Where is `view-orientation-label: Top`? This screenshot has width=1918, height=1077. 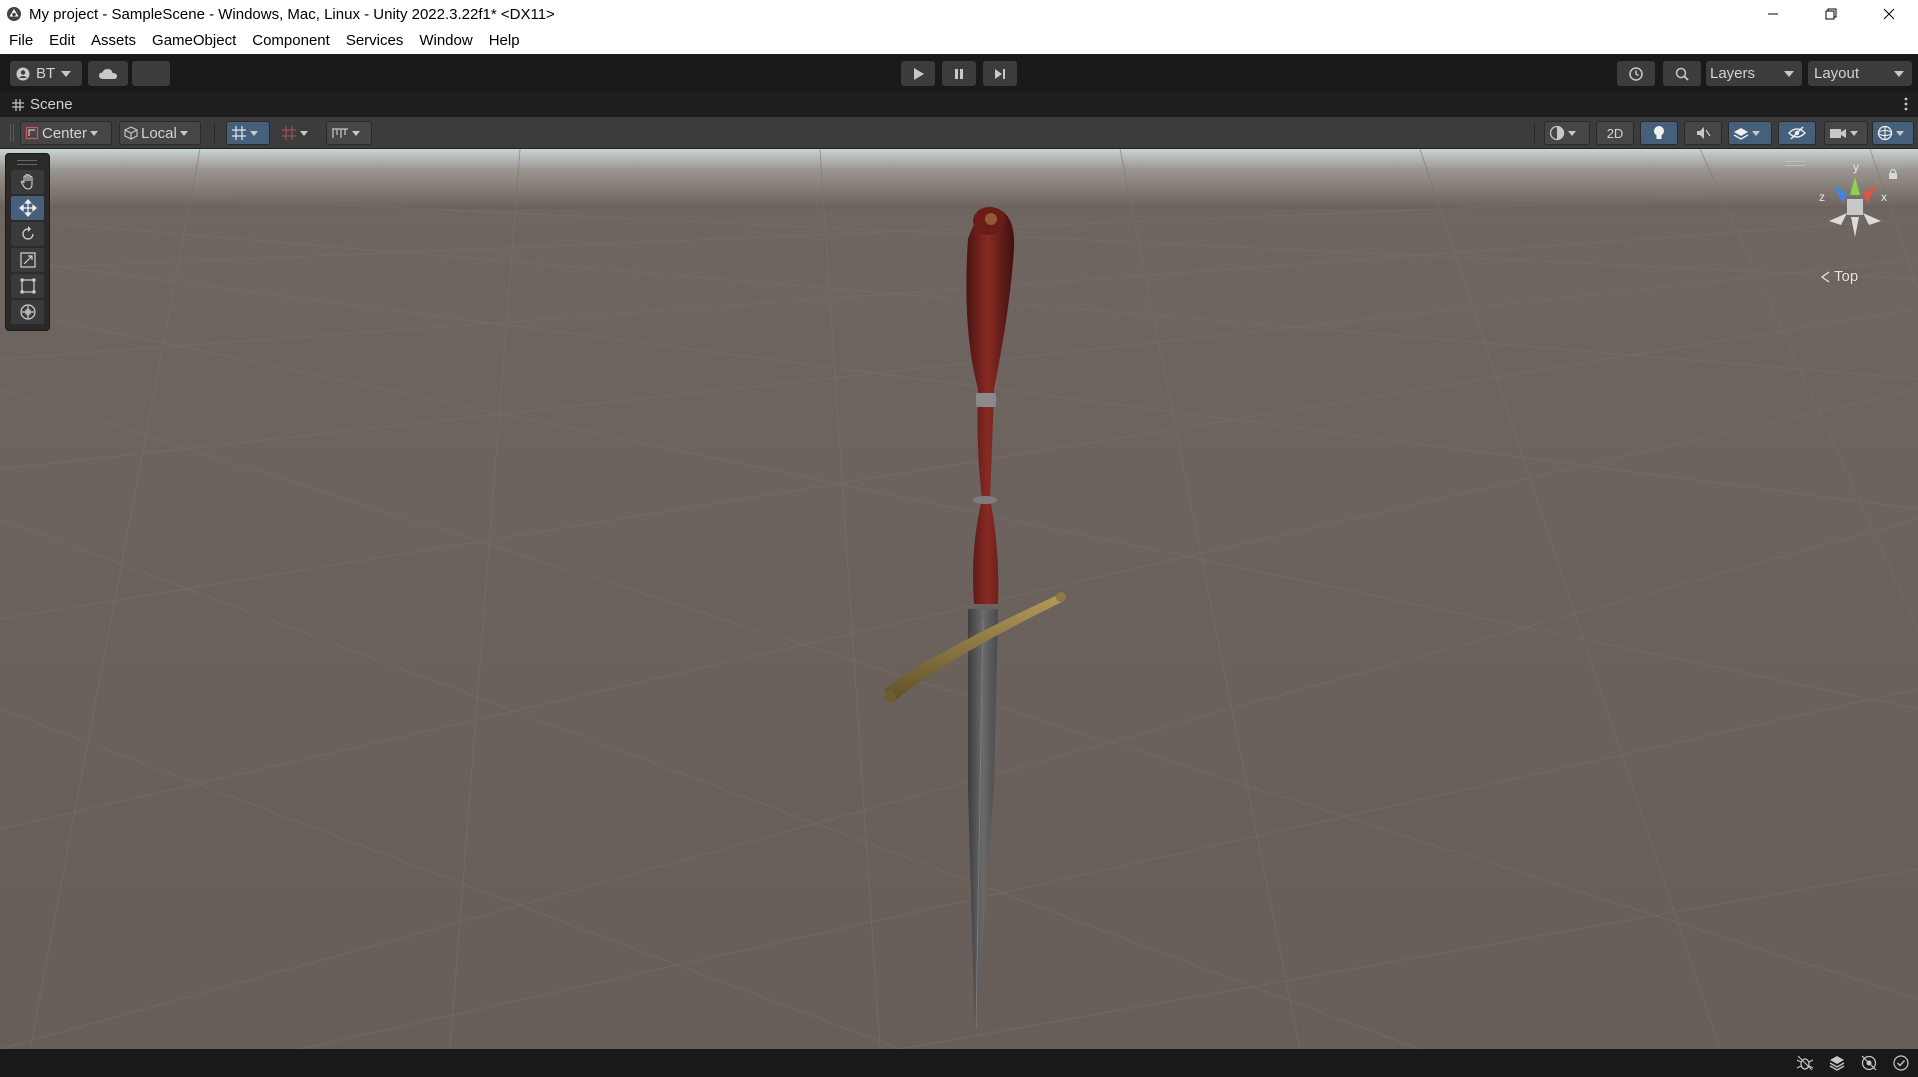 view-orientation-label: Top is located at coordinates (1839, 276).